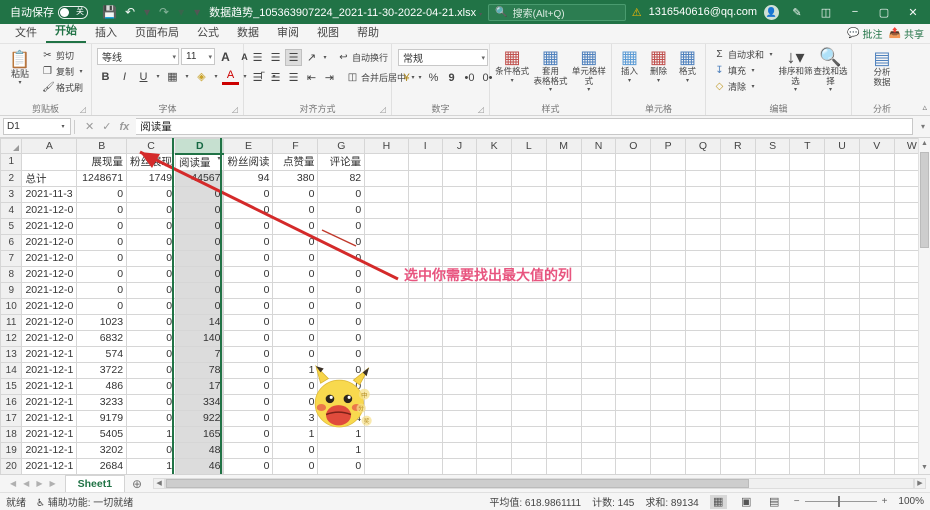 The image size is (930, 510). I want to click on cell-A14: 2021-12-1, so click(49, 370).